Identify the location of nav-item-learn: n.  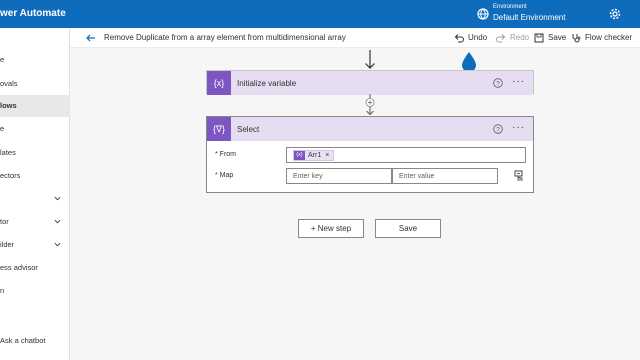
(35, 291).